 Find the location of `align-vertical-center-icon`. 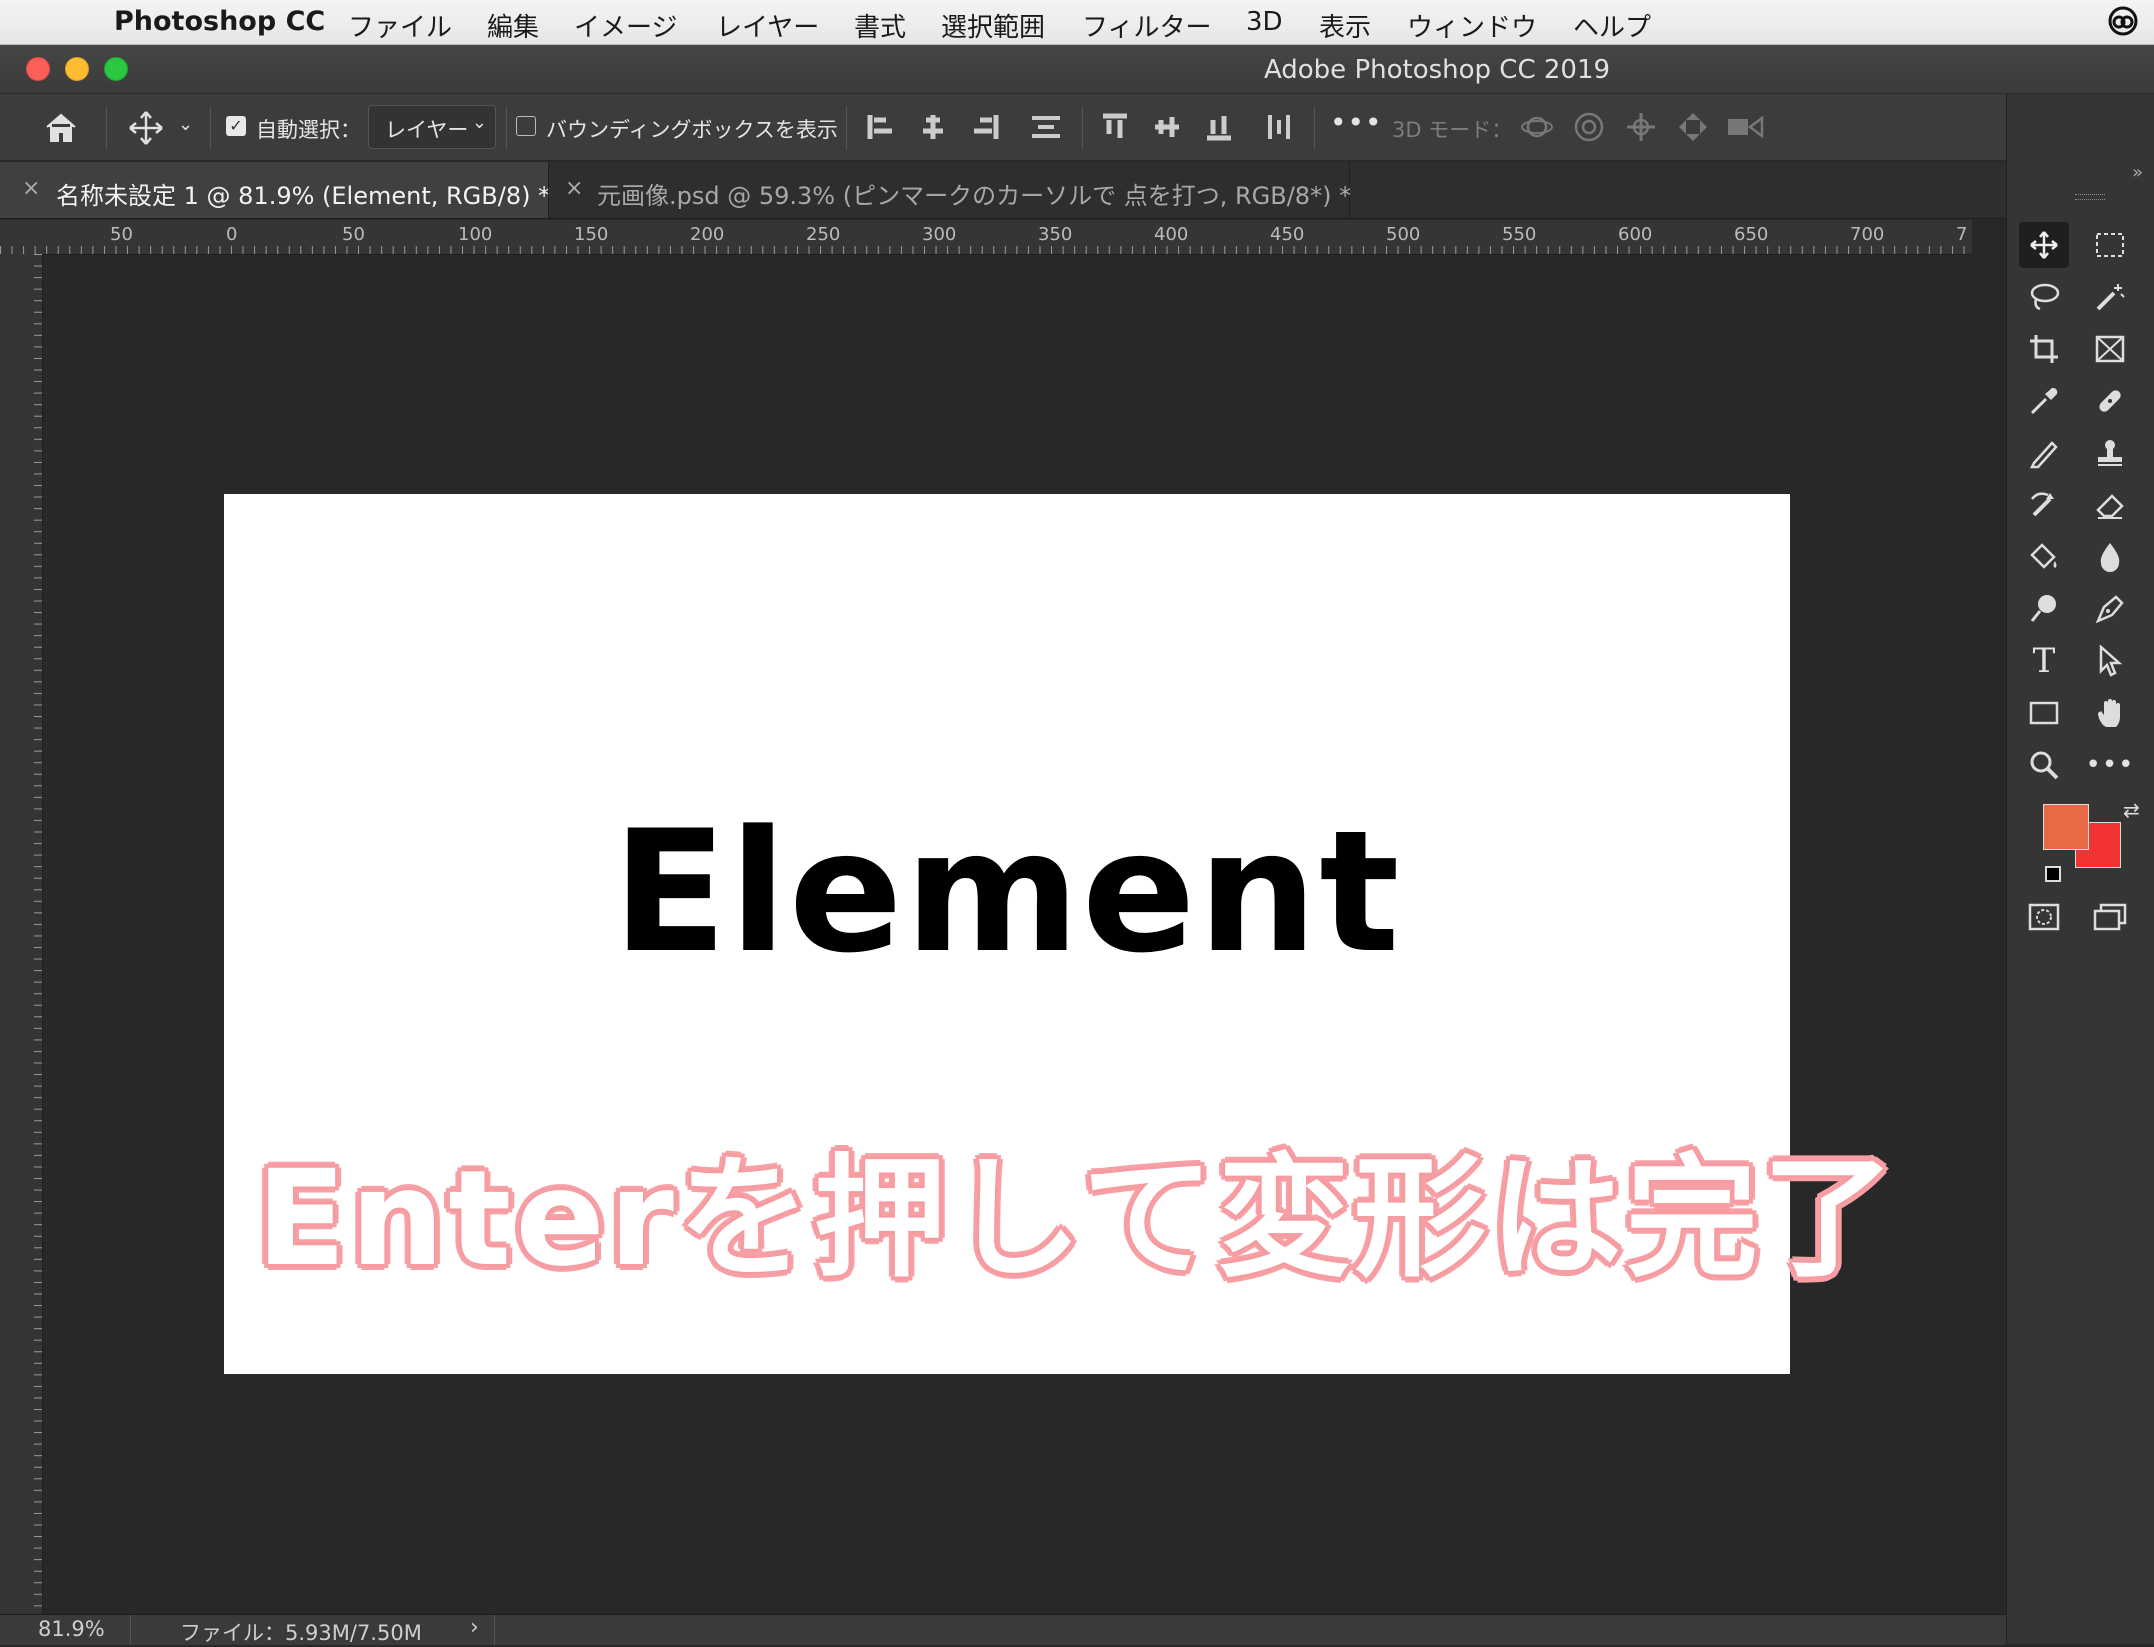

align-vertical-center-icon is located at coordinates (1167, 127).